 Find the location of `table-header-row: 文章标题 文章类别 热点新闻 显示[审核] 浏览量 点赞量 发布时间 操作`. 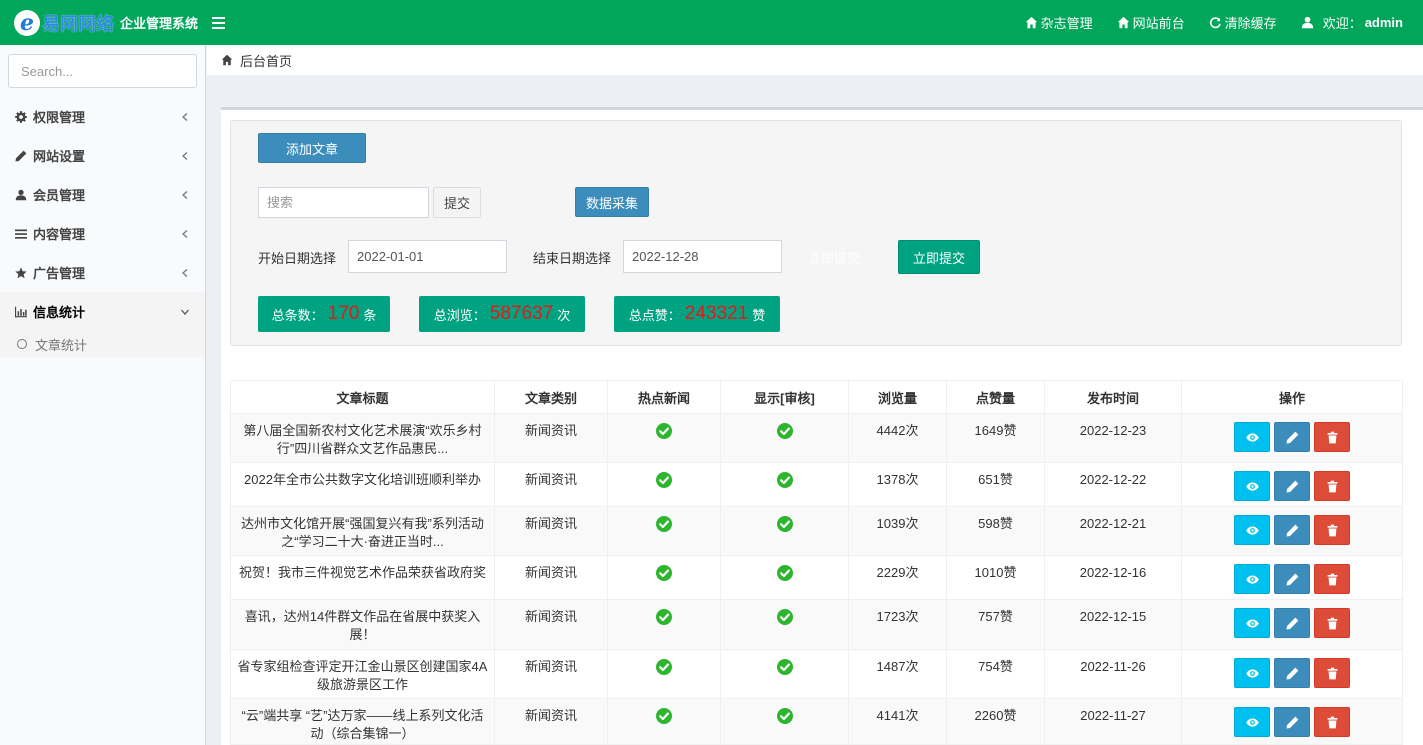

table-header-row: 文章标题 文章类别 热点新闻 显示[审核] 浏览量 点赞量 发布时间 操作 is located at coordinates (816, 397).